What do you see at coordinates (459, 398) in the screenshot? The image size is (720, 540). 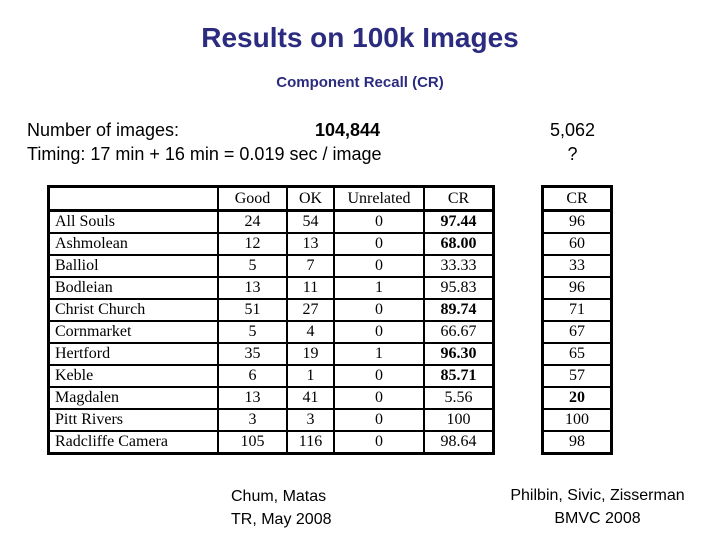 I see `cell-cr: 5.56` at bounding box center [459, 398].